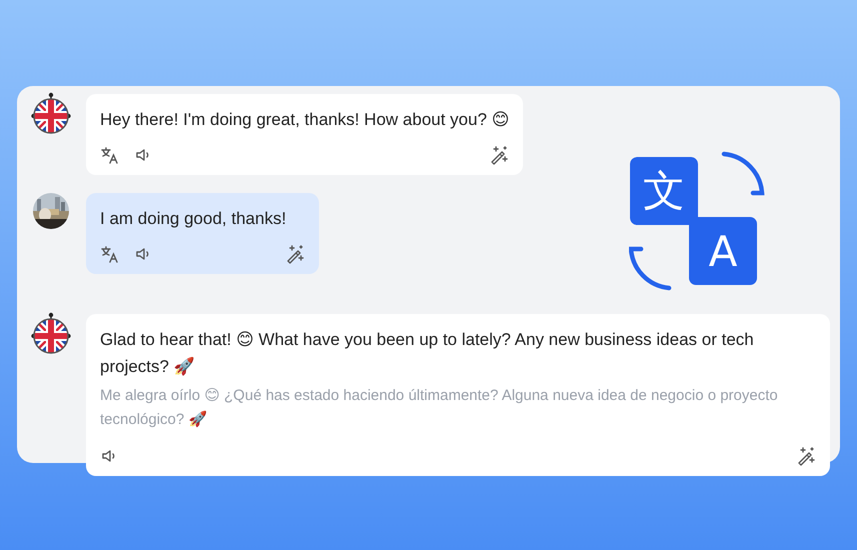  I want to click on message-text: Hey there! I'm doing great, thanks! How about you? 😊, so click(305, 120).